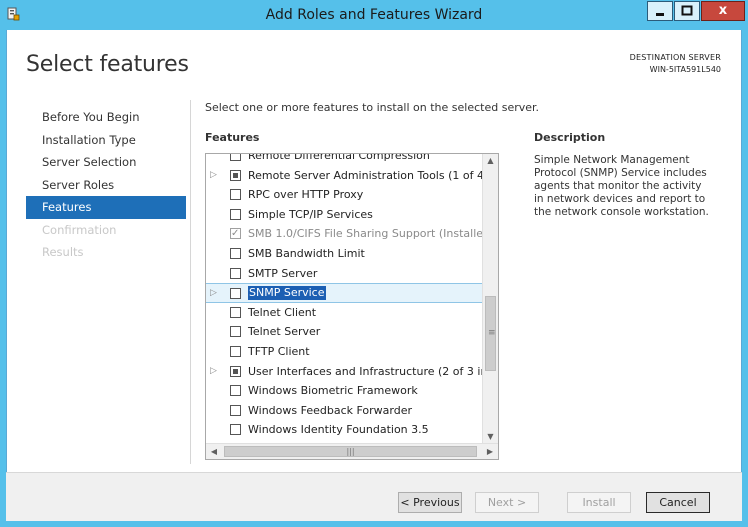 The image size is (748, 527). What do you see at coordinates (349, 313) in the screenshot?
I see `feature-row: Telnet Client` at bounding box center [349, 313].